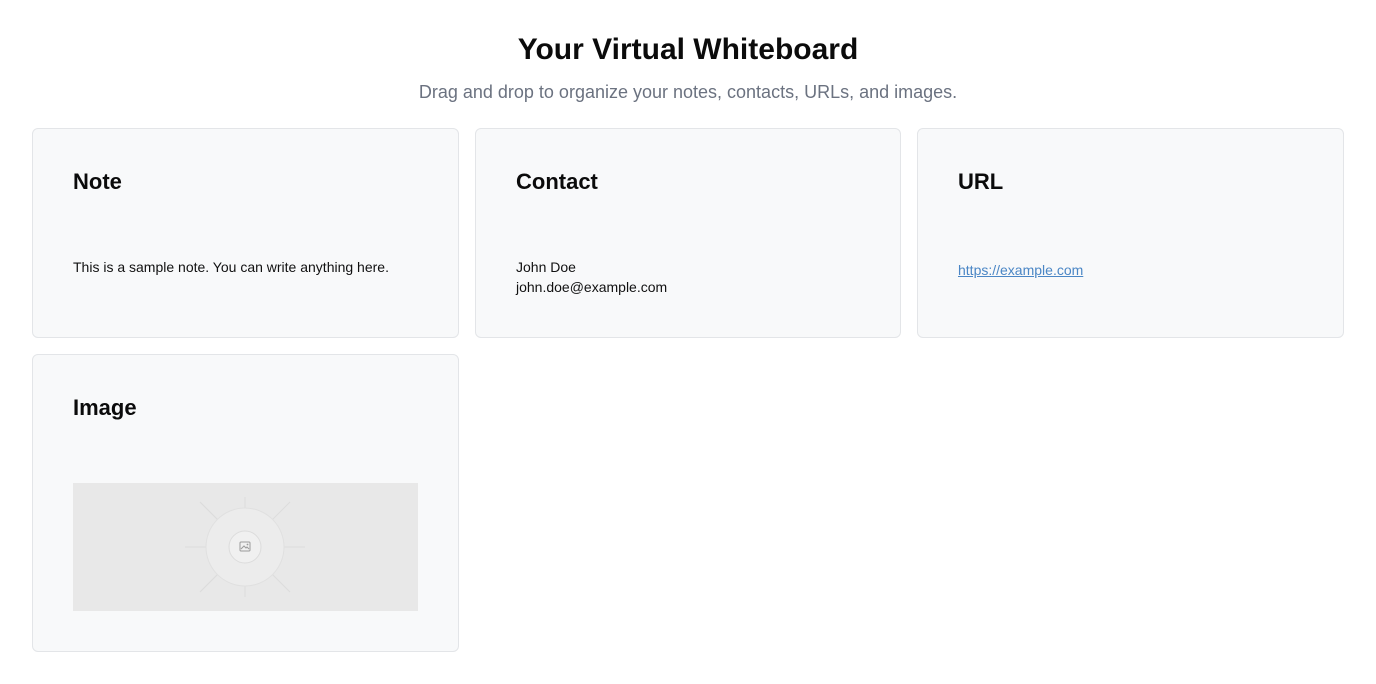 This screenshot has height=684, width=1376. I want to click on contact-email: john.doe@example.com, so click(592, 287).